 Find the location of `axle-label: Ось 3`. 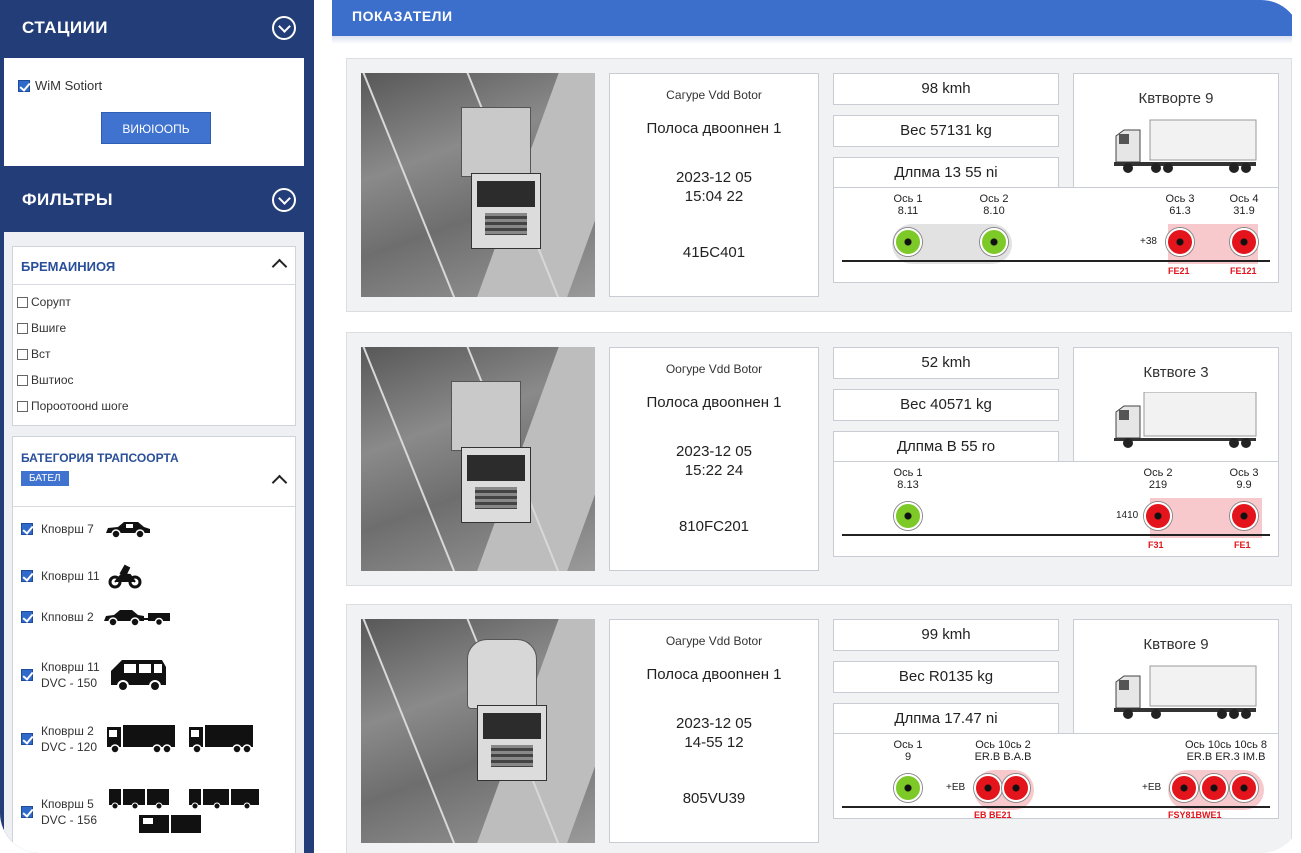

axle-label: Ось 3 is located at coordinates (1180, 199).